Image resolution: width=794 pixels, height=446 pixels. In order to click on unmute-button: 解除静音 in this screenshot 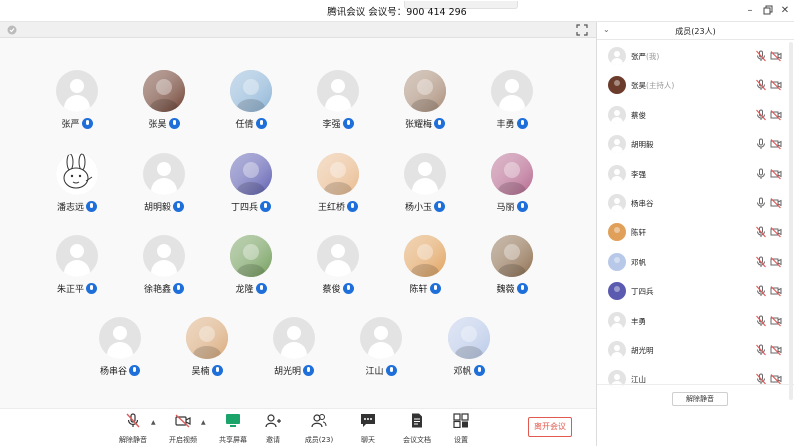, I will do `click(133, 429)`.